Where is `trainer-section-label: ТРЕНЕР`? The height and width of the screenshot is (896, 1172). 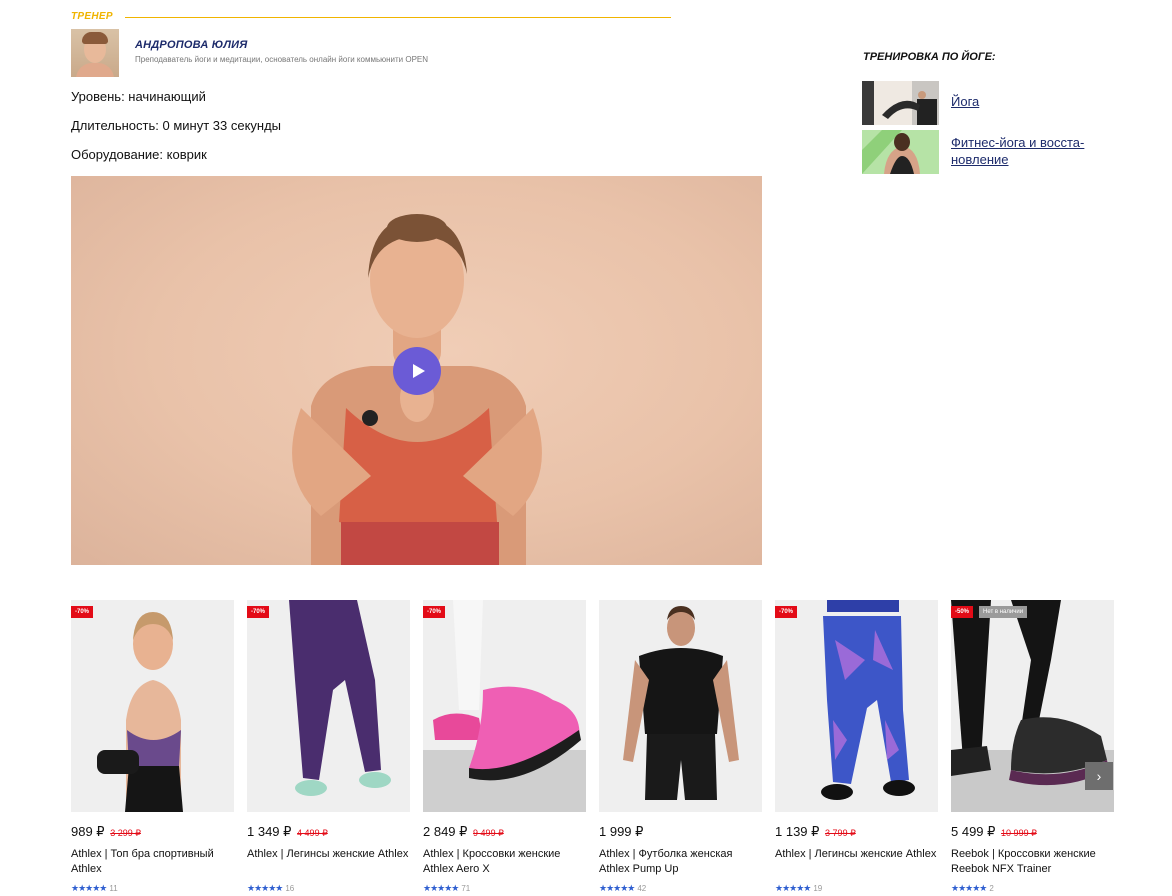
trainer-section-label: ТРЕНЕР is located at coordinates (92, 16).